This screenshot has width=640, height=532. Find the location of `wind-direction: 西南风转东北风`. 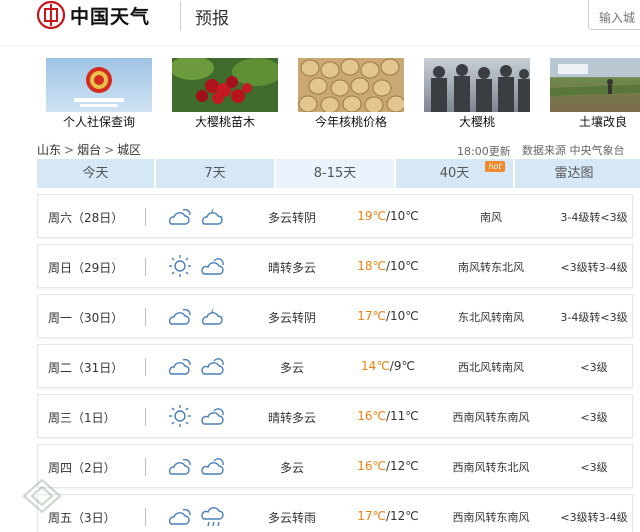

wind-direction: 西南风转东北风 is located at coordinates (491, 467).